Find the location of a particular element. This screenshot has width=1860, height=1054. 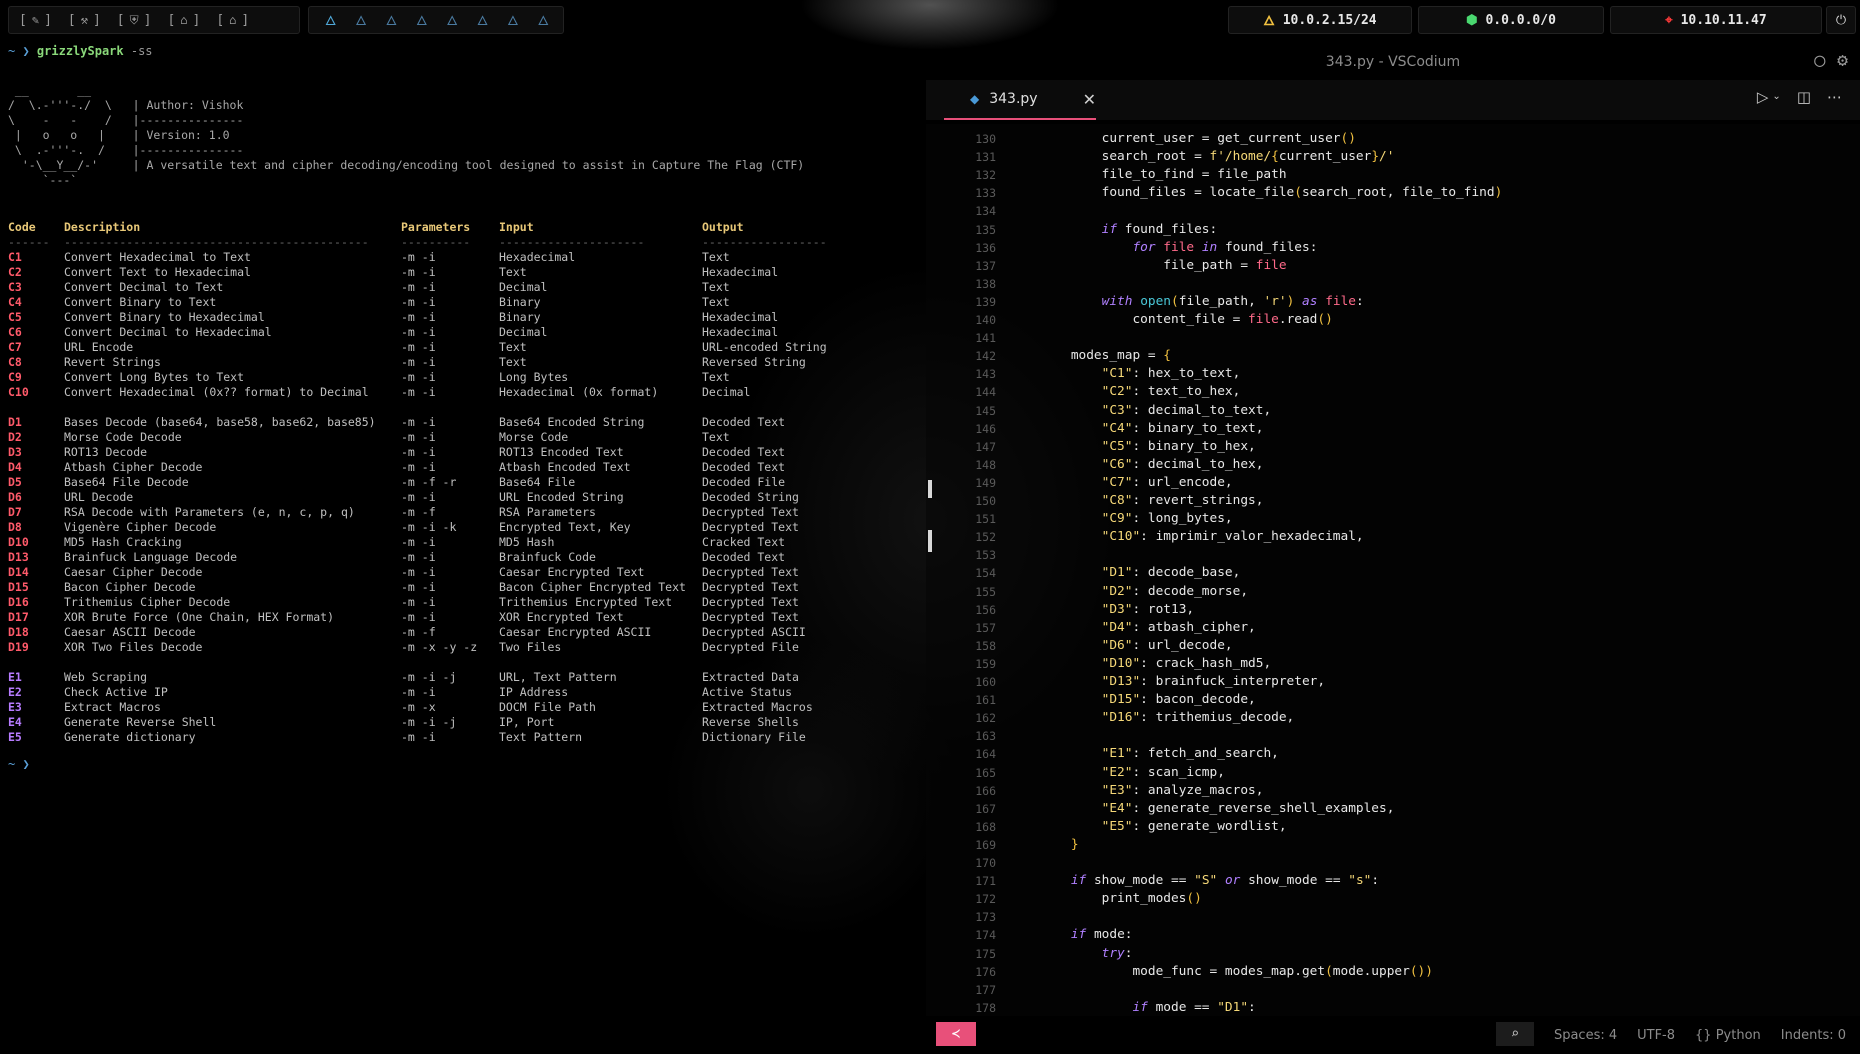

code-line: 138 is located at coordinates (1393, 284).